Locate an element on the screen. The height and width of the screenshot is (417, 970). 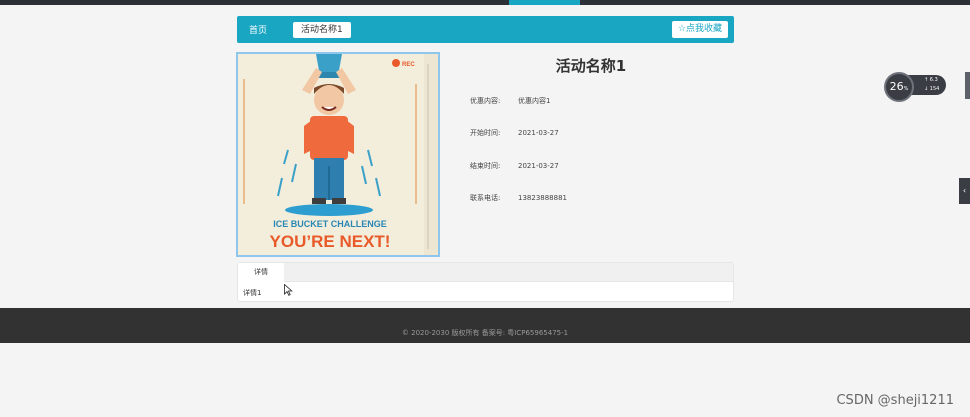
speed-percent: 26 is located at coordinates (896, 86).